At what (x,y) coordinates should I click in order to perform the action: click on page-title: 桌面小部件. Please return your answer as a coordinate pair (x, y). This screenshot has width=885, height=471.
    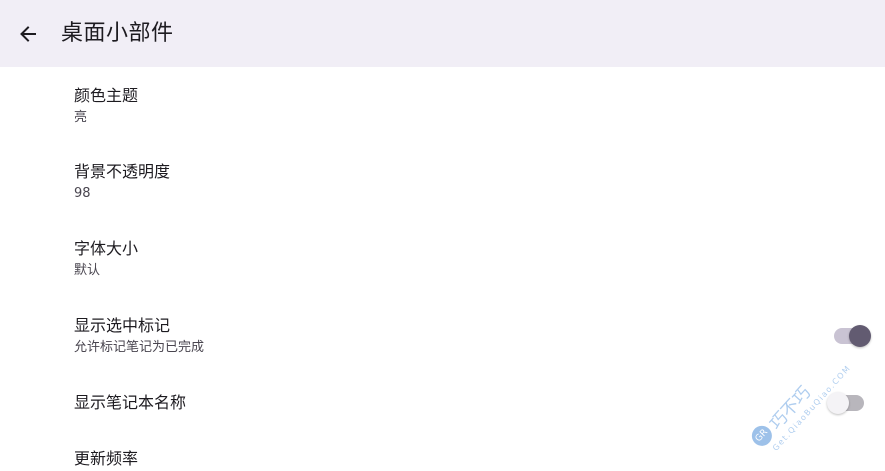
    Looking at the image, I should click on (117, 33).